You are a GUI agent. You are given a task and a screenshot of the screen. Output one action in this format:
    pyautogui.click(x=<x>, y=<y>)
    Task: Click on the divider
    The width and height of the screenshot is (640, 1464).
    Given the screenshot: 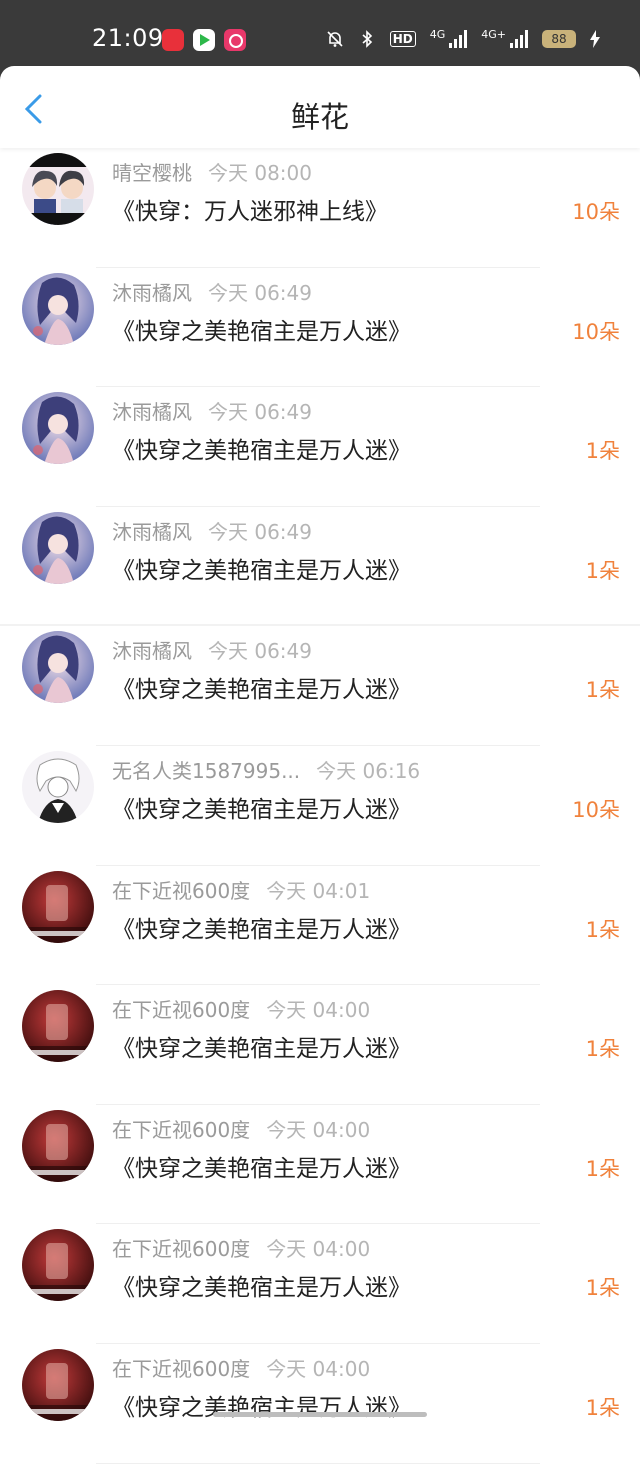 What is the action you would take?
    pyautogui.click(x=318, y=1463)
    